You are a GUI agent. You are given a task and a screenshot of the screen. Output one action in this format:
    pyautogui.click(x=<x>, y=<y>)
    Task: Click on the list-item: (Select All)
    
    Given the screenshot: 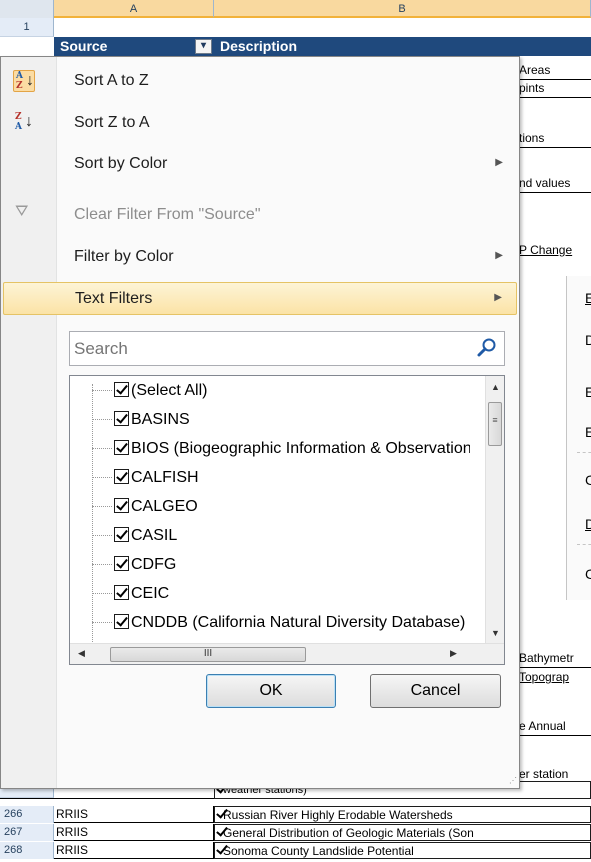 What is the action you would take?
    pyautogui.click(x=281, y=392)
    